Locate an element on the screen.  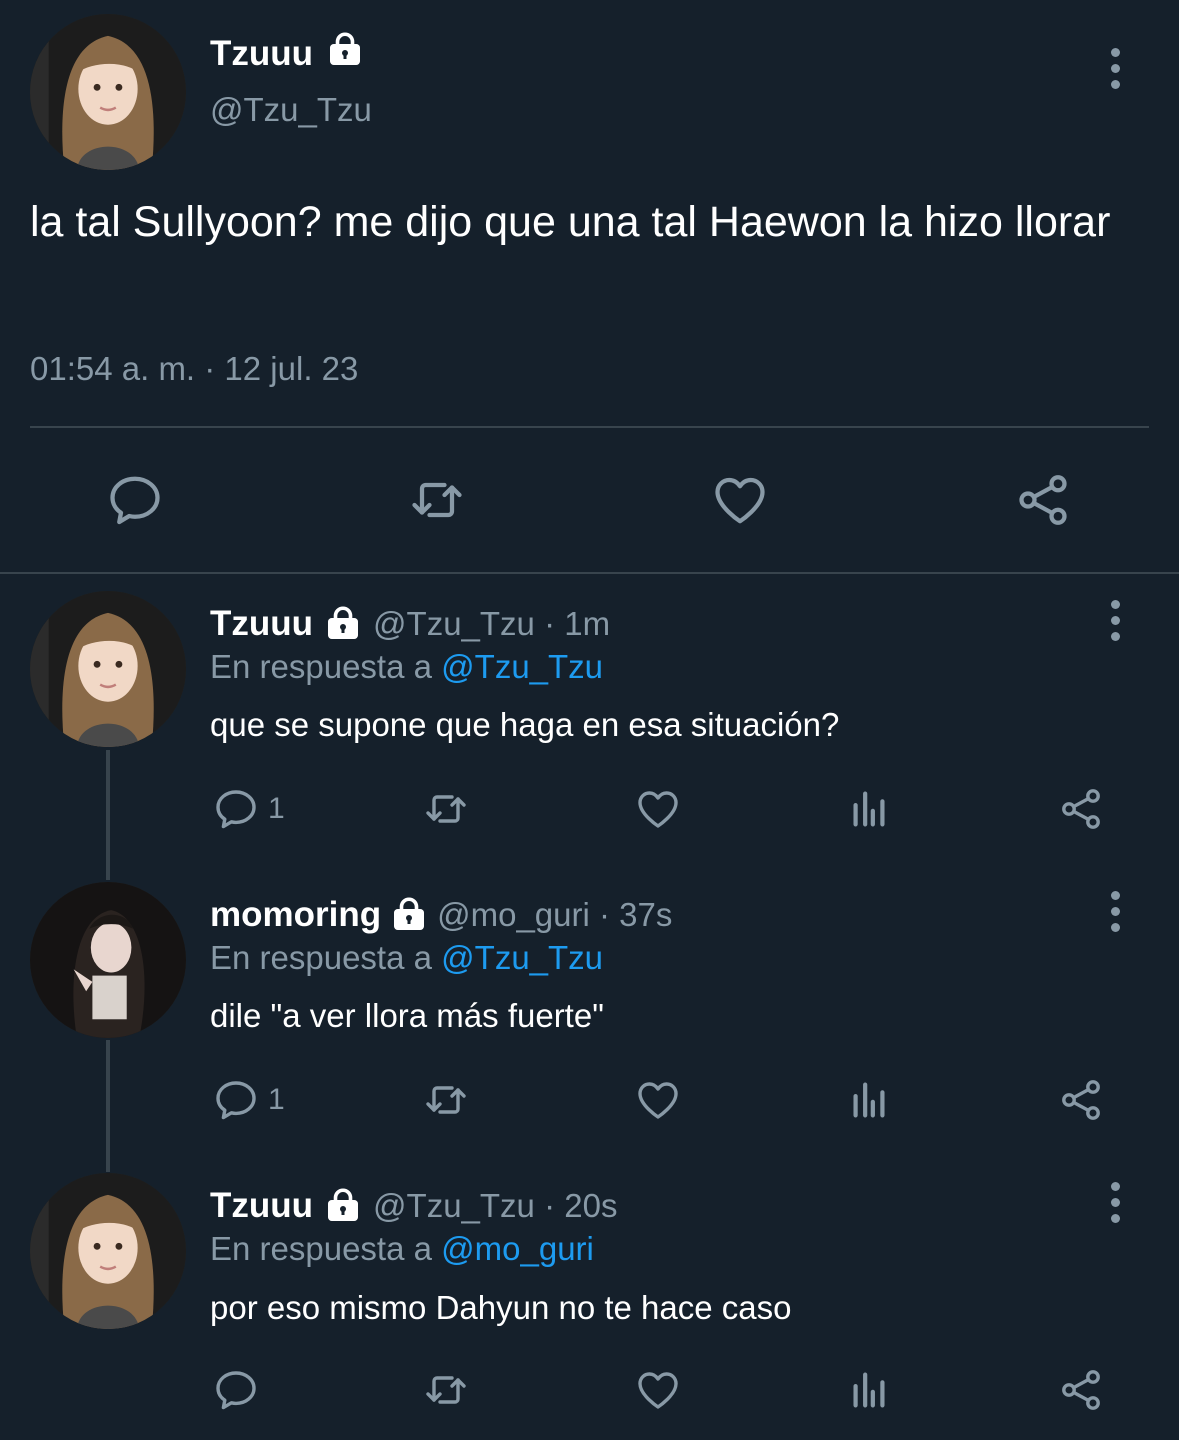
display-name: momoring is located at coordinates (295, 915).